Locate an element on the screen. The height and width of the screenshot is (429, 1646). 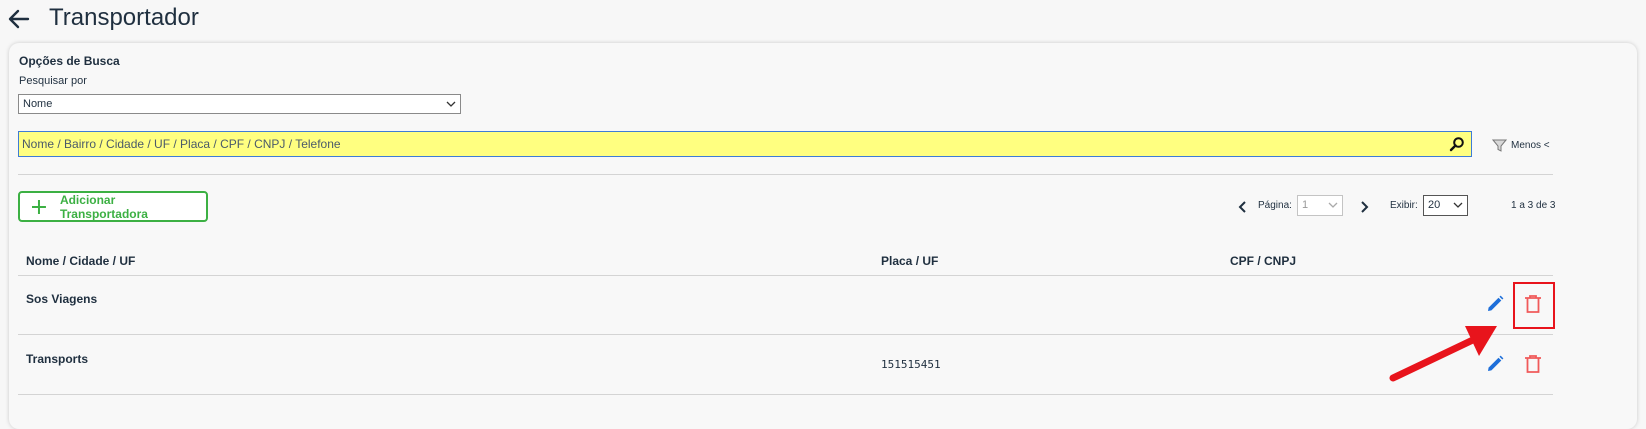
plus-icon is located at coordinates (38, 206).